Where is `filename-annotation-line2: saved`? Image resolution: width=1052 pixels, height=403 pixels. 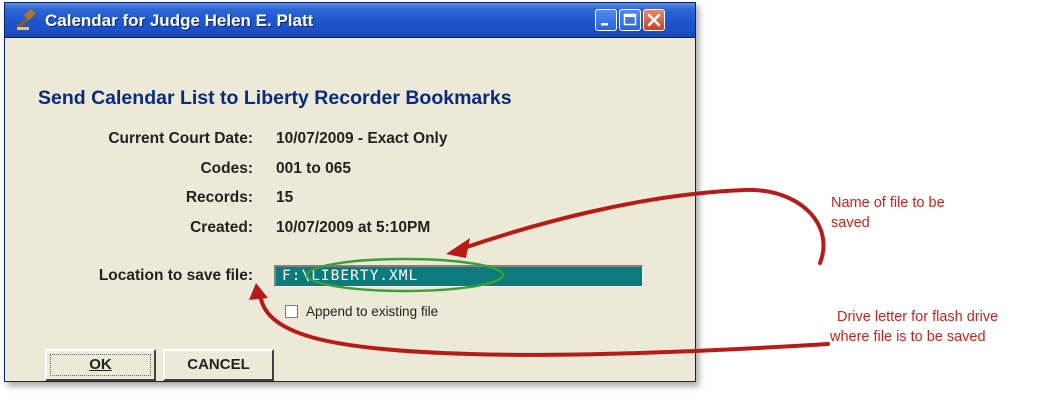
filename-annotation-line2: saved is located at coordinates (850, 223).